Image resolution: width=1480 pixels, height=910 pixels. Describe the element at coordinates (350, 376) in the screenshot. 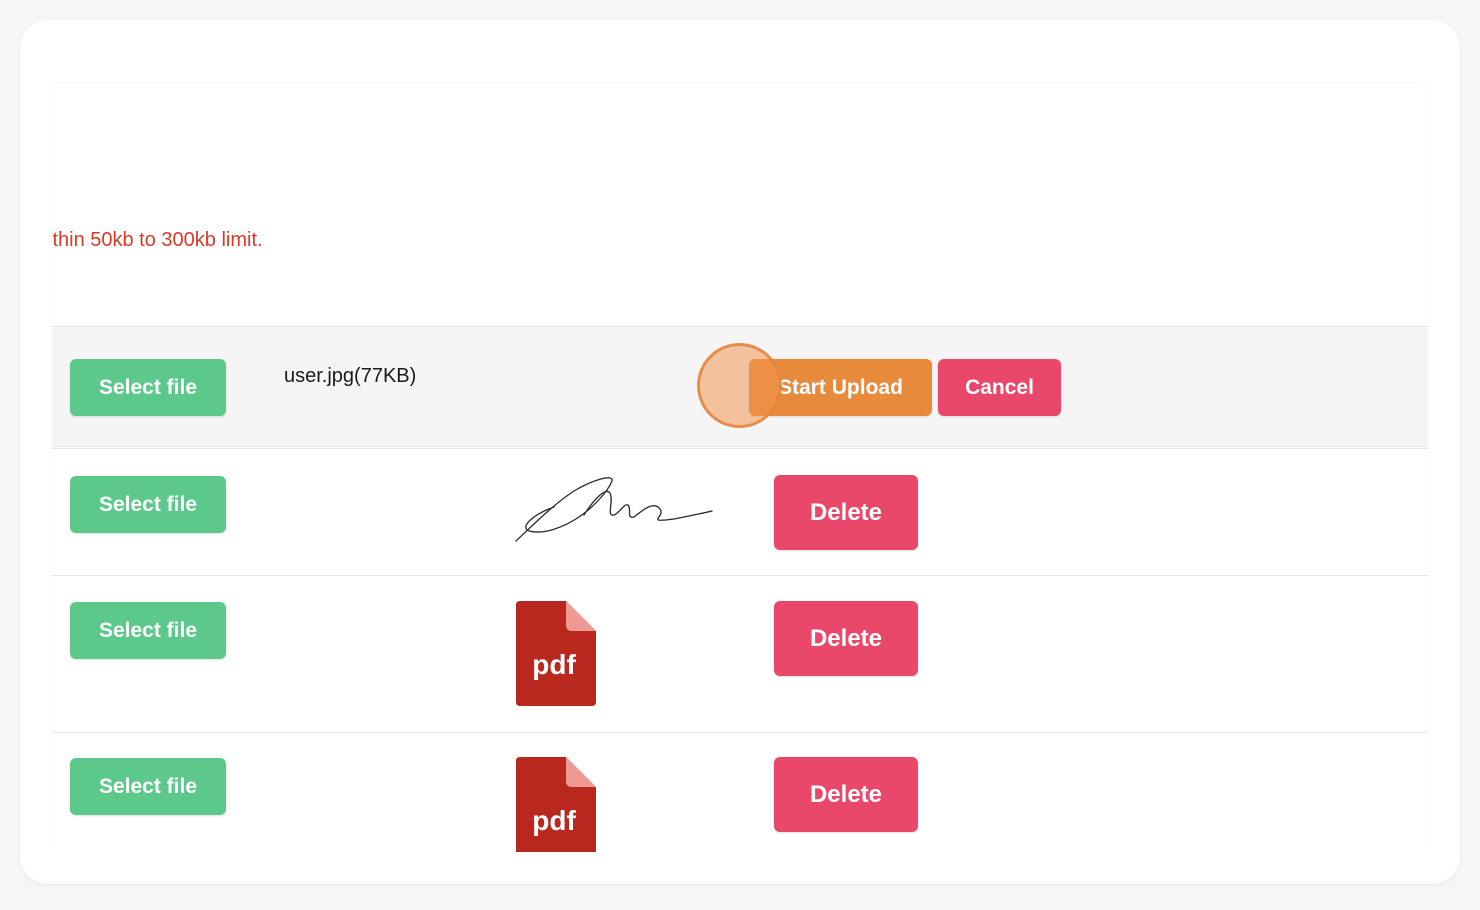

I see `selected-filename: user.jpg(77KB)` at that location.